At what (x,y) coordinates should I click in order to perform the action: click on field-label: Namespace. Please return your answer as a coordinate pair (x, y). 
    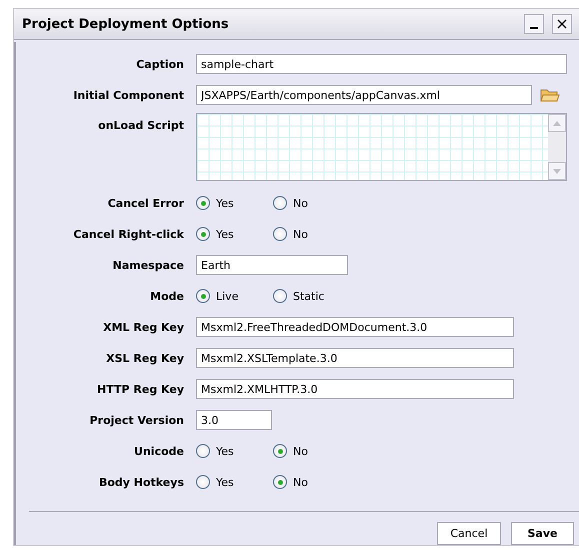
    Looking at the image, I should click on (148, 265).